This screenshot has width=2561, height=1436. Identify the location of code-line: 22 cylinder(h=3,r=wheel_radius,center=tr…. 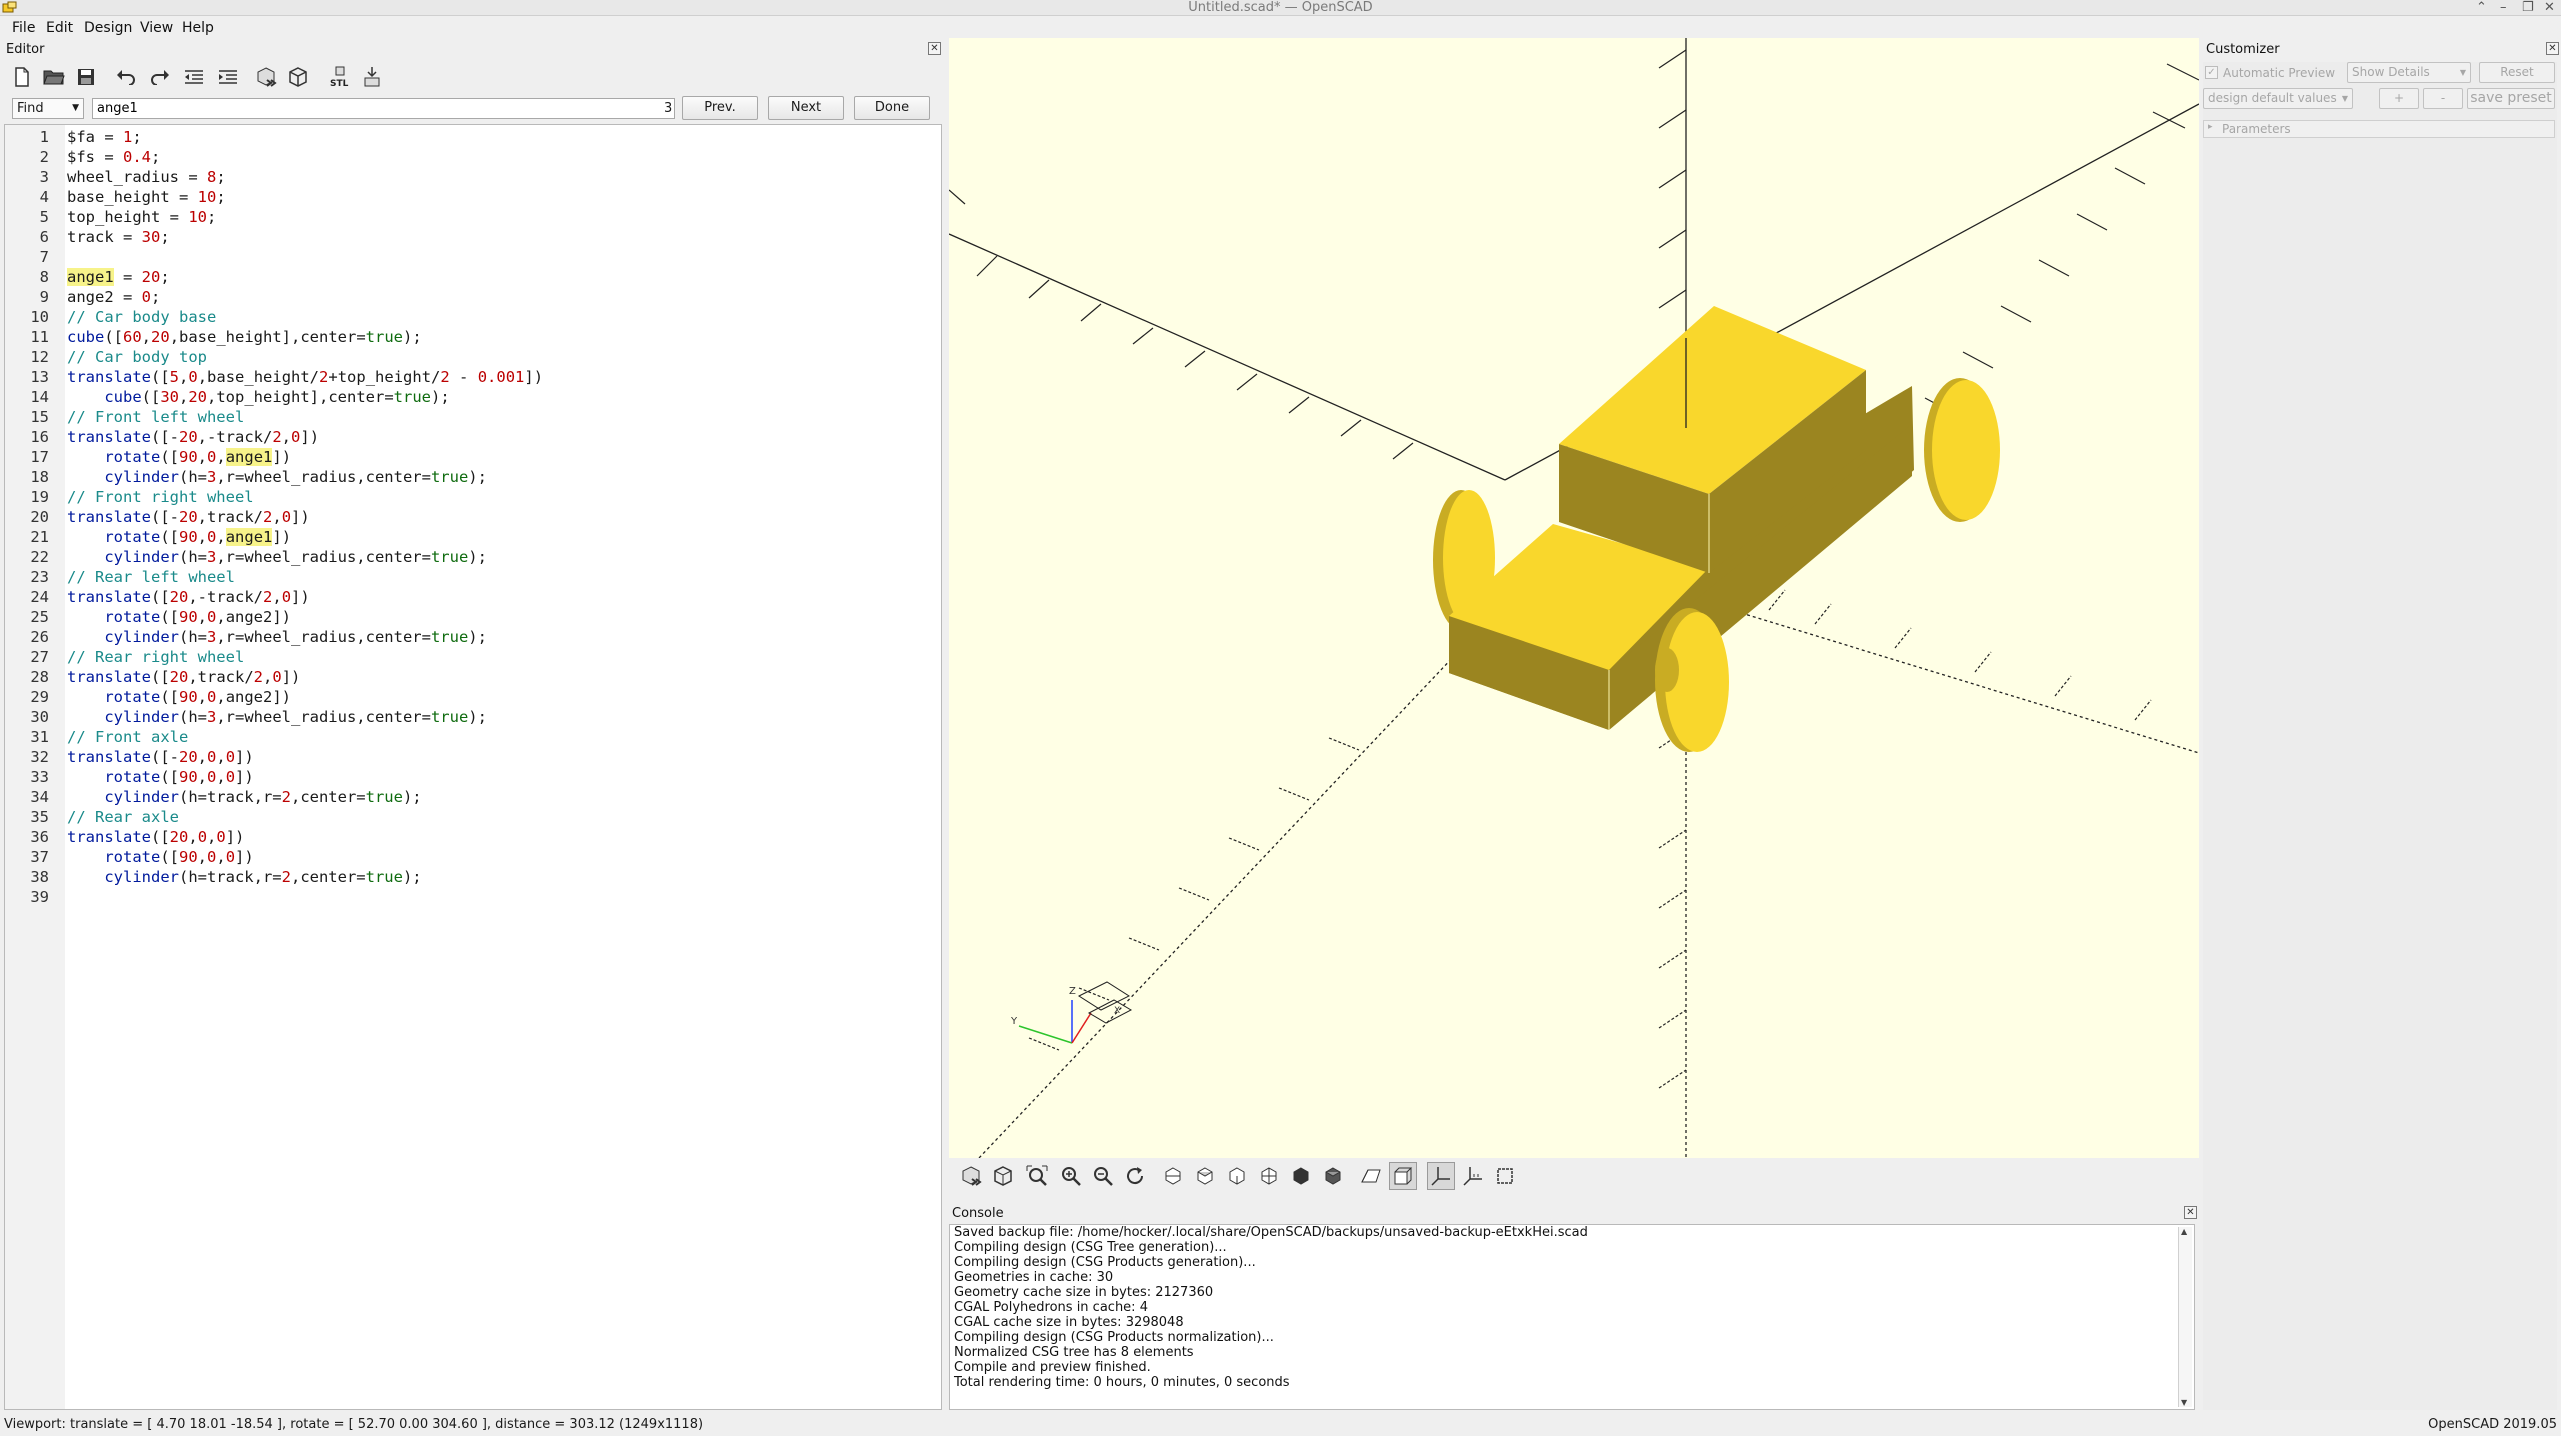
(473, 557).